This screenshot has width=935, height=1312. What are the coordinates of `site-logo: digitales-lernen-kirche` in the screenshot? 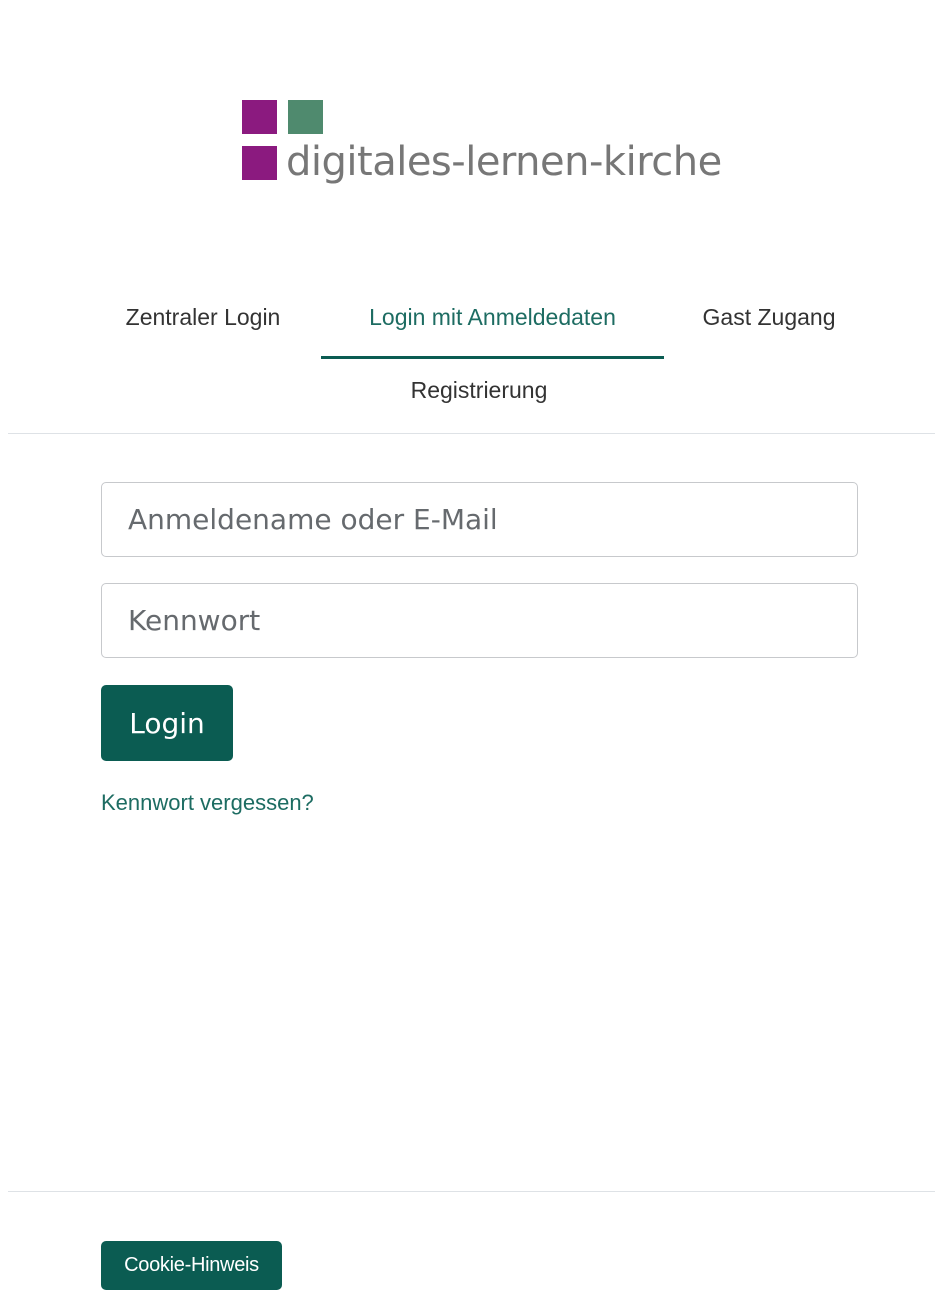 It's located at (482, 145).